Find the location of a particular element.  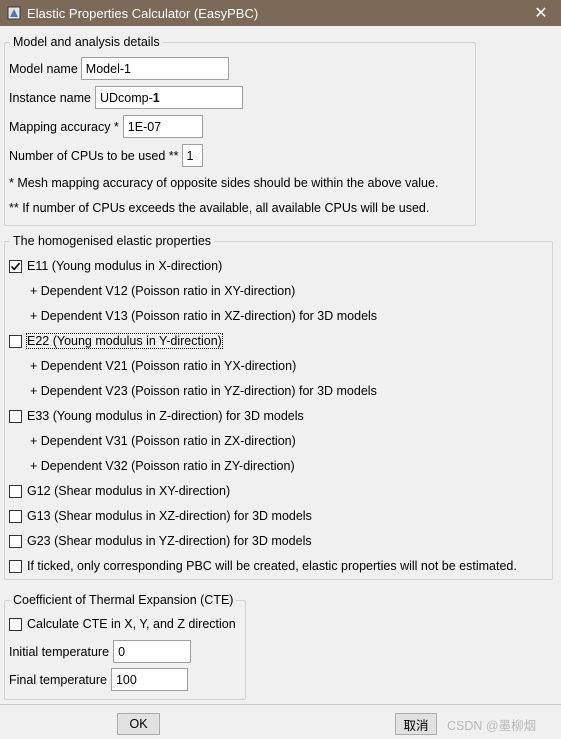

checkbox-e22-label: E22 (Young modulus in Y-direction) is located at coordinates (124, 341).